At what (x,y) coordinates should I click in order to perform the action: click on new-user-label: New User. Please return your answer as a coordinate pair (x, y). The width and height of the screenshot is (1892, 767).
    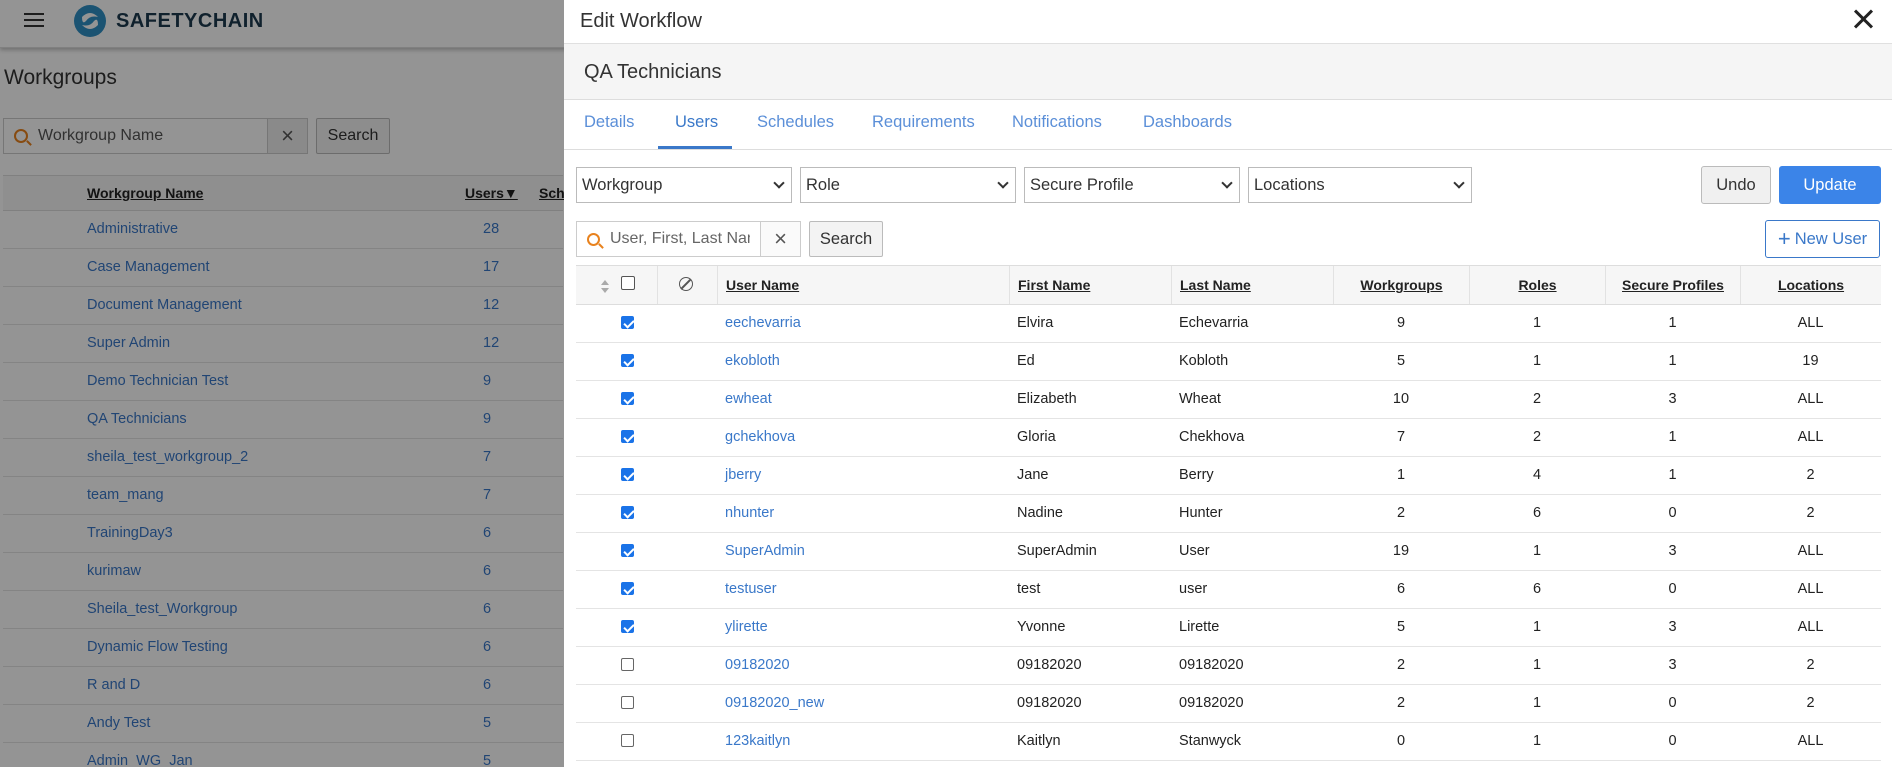
    Looking at the image, I should click on (1831, 238).